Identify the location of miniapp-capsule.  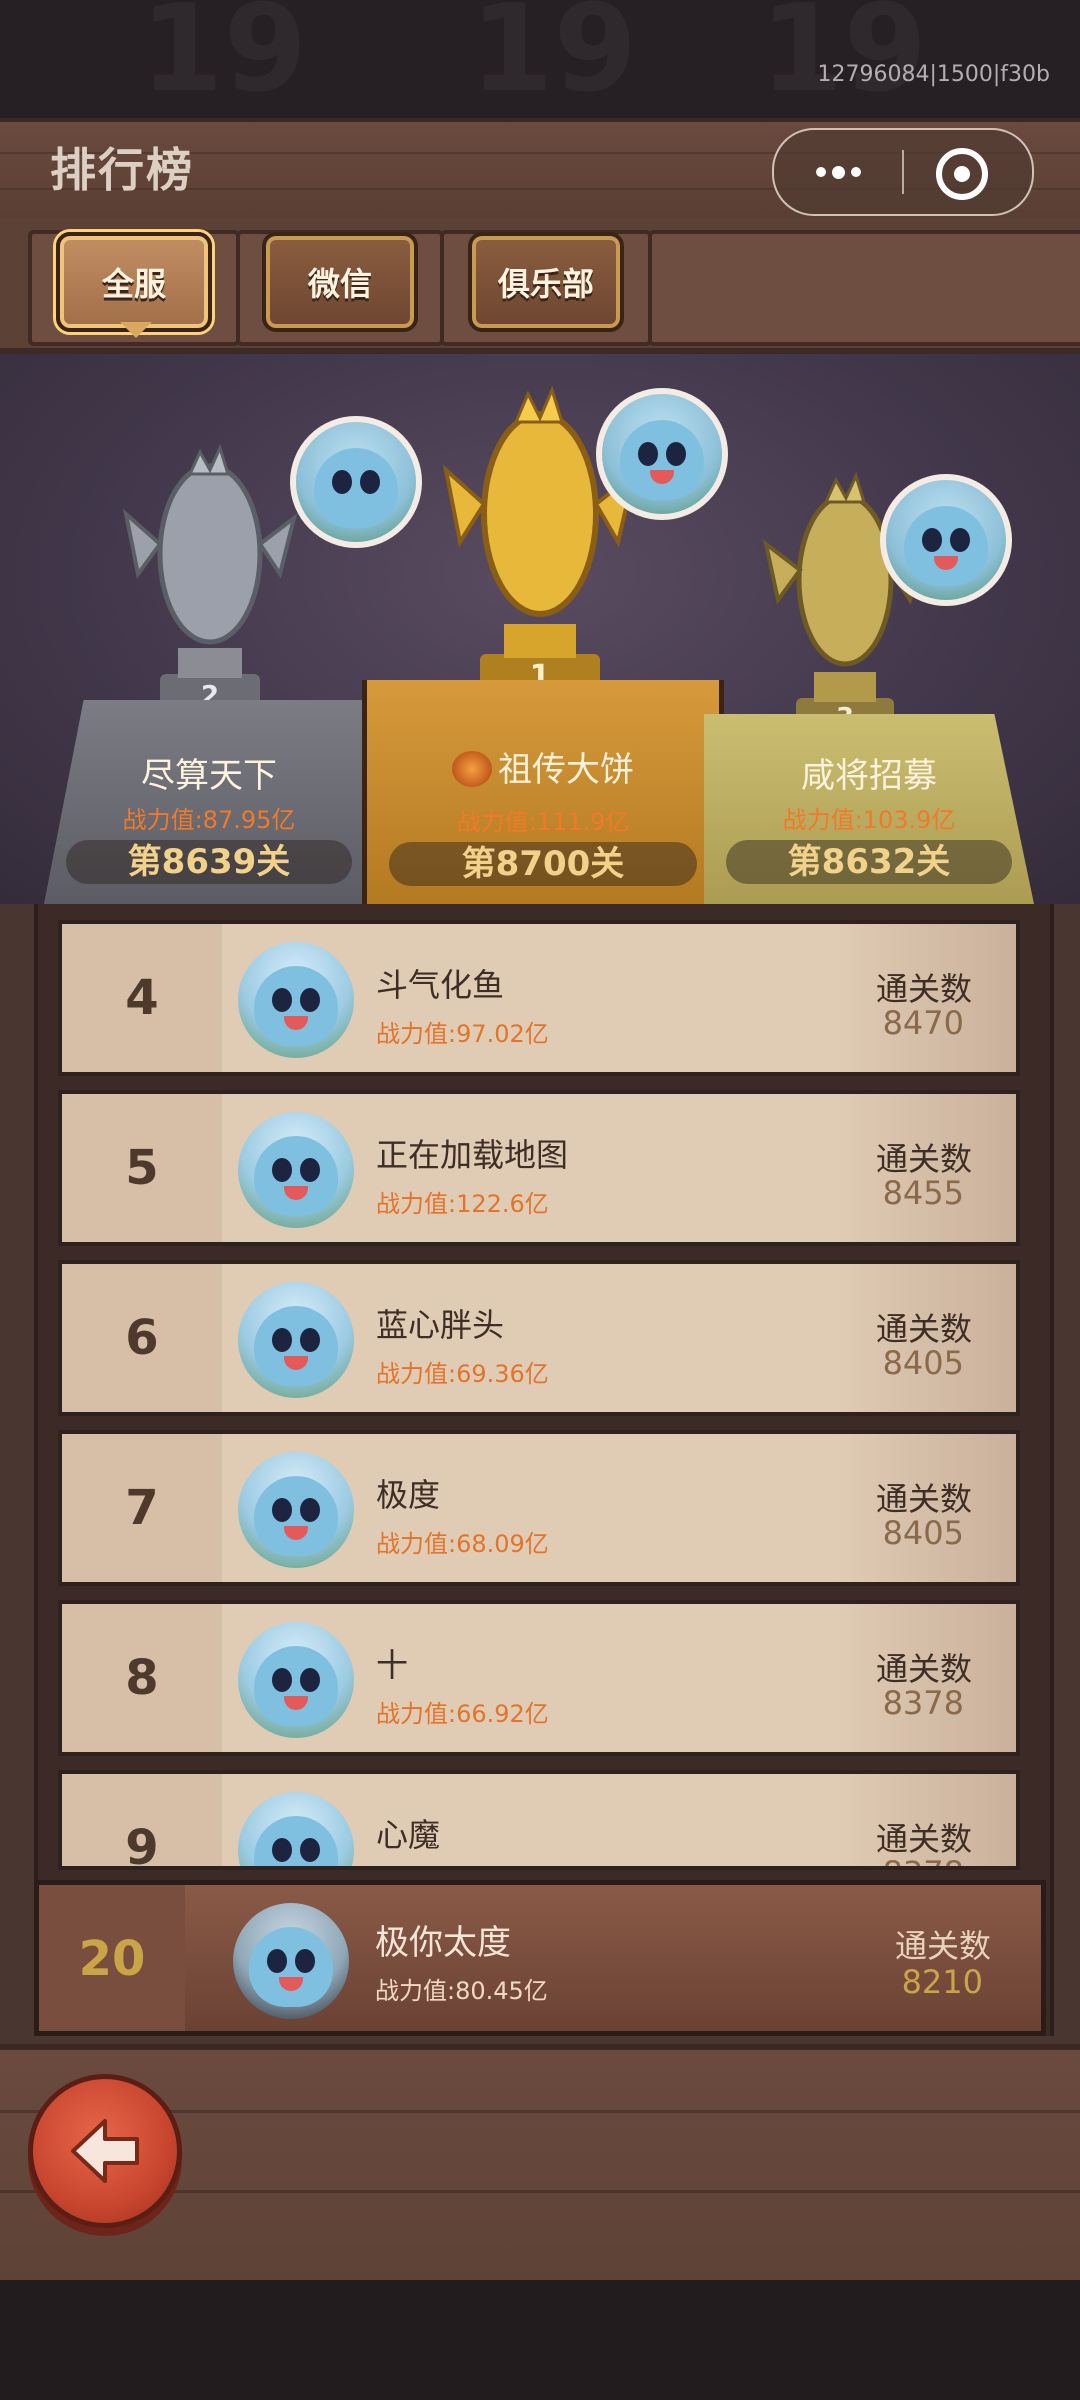
(903, 172).